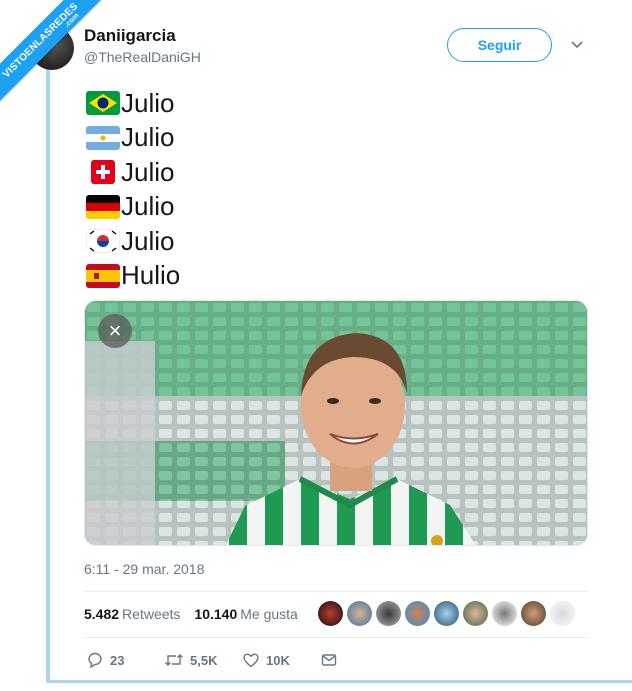  I want to click on liker-avatars, so click(446, 613).